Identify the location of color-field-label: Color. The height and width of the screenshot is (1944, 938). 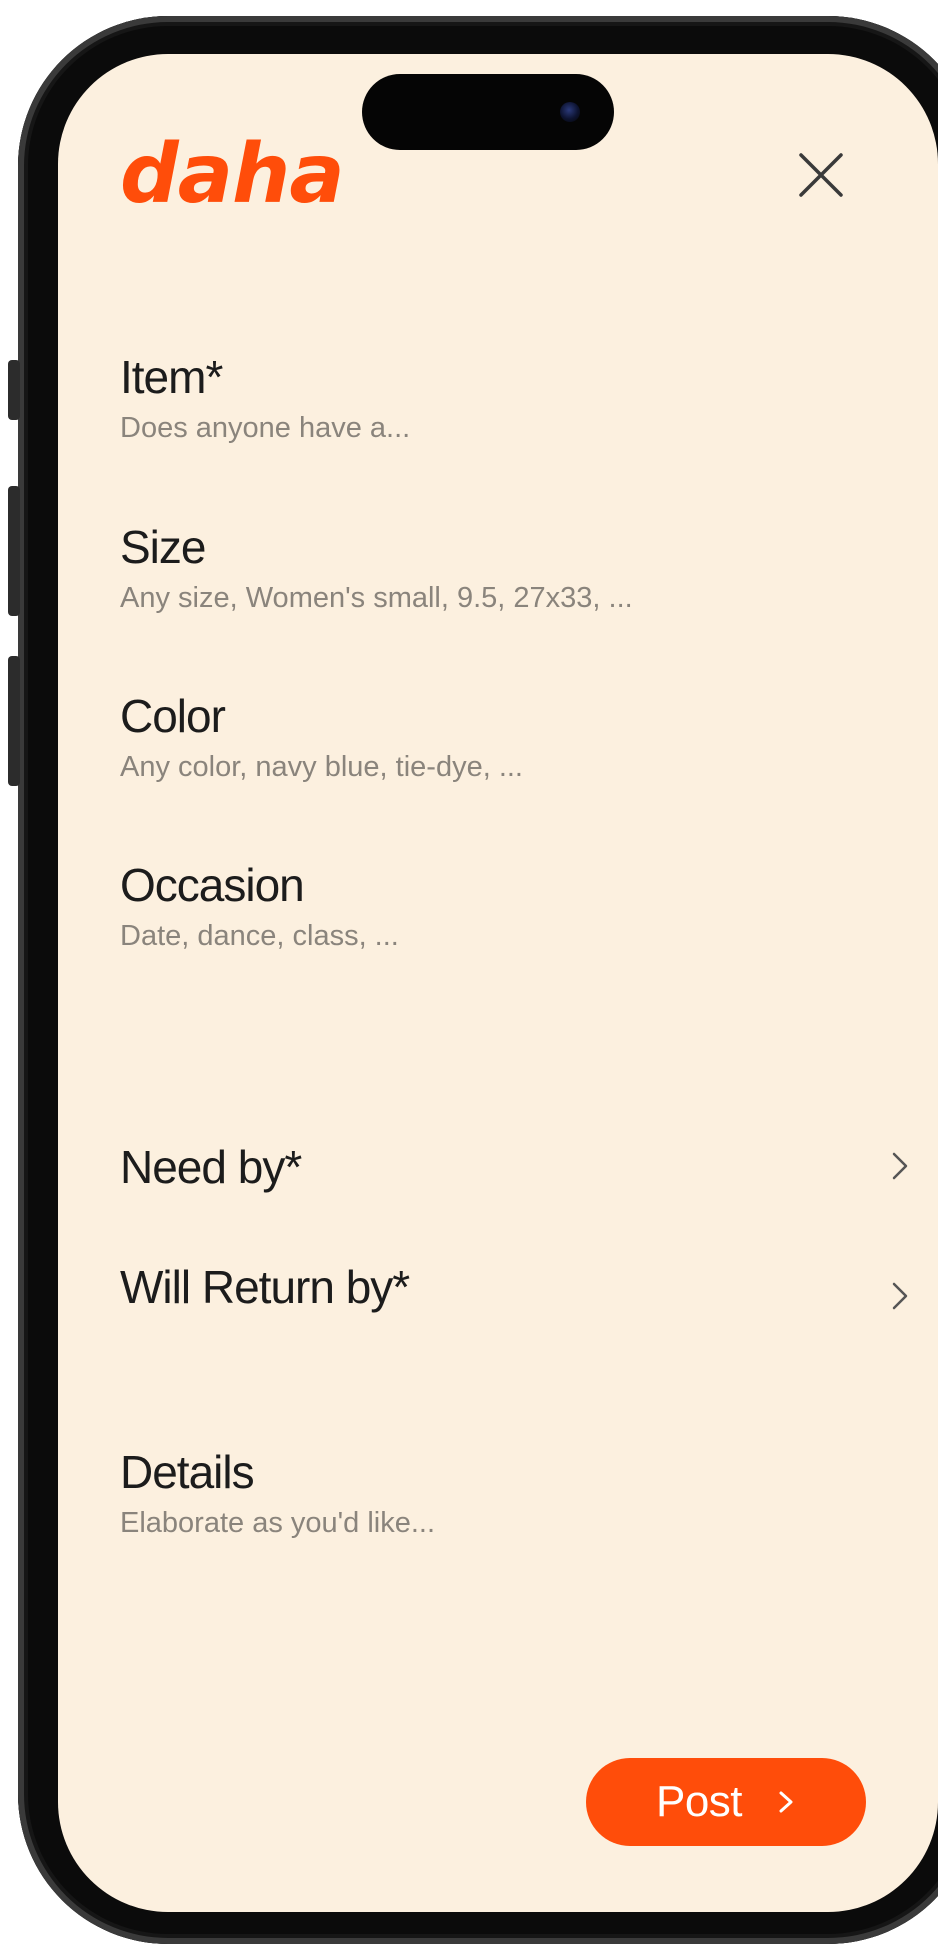
(173, 716).